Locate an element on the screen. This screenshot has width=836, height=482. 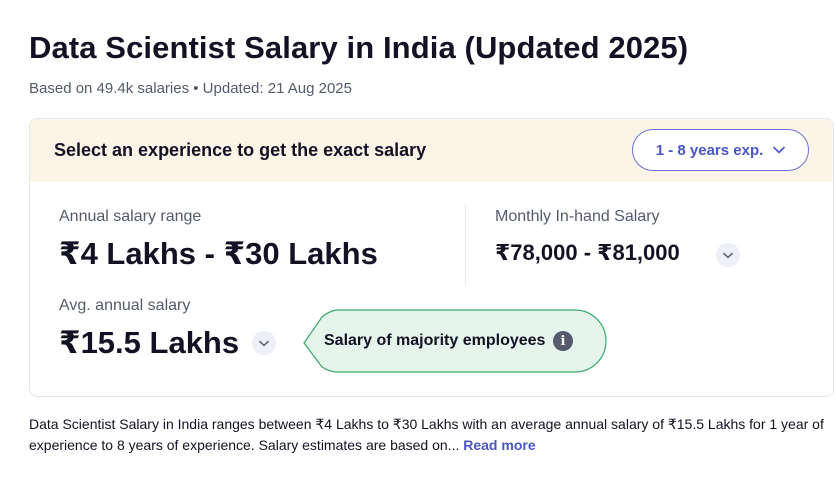
read-more-link: Read more is located at coordinates (499, 445).